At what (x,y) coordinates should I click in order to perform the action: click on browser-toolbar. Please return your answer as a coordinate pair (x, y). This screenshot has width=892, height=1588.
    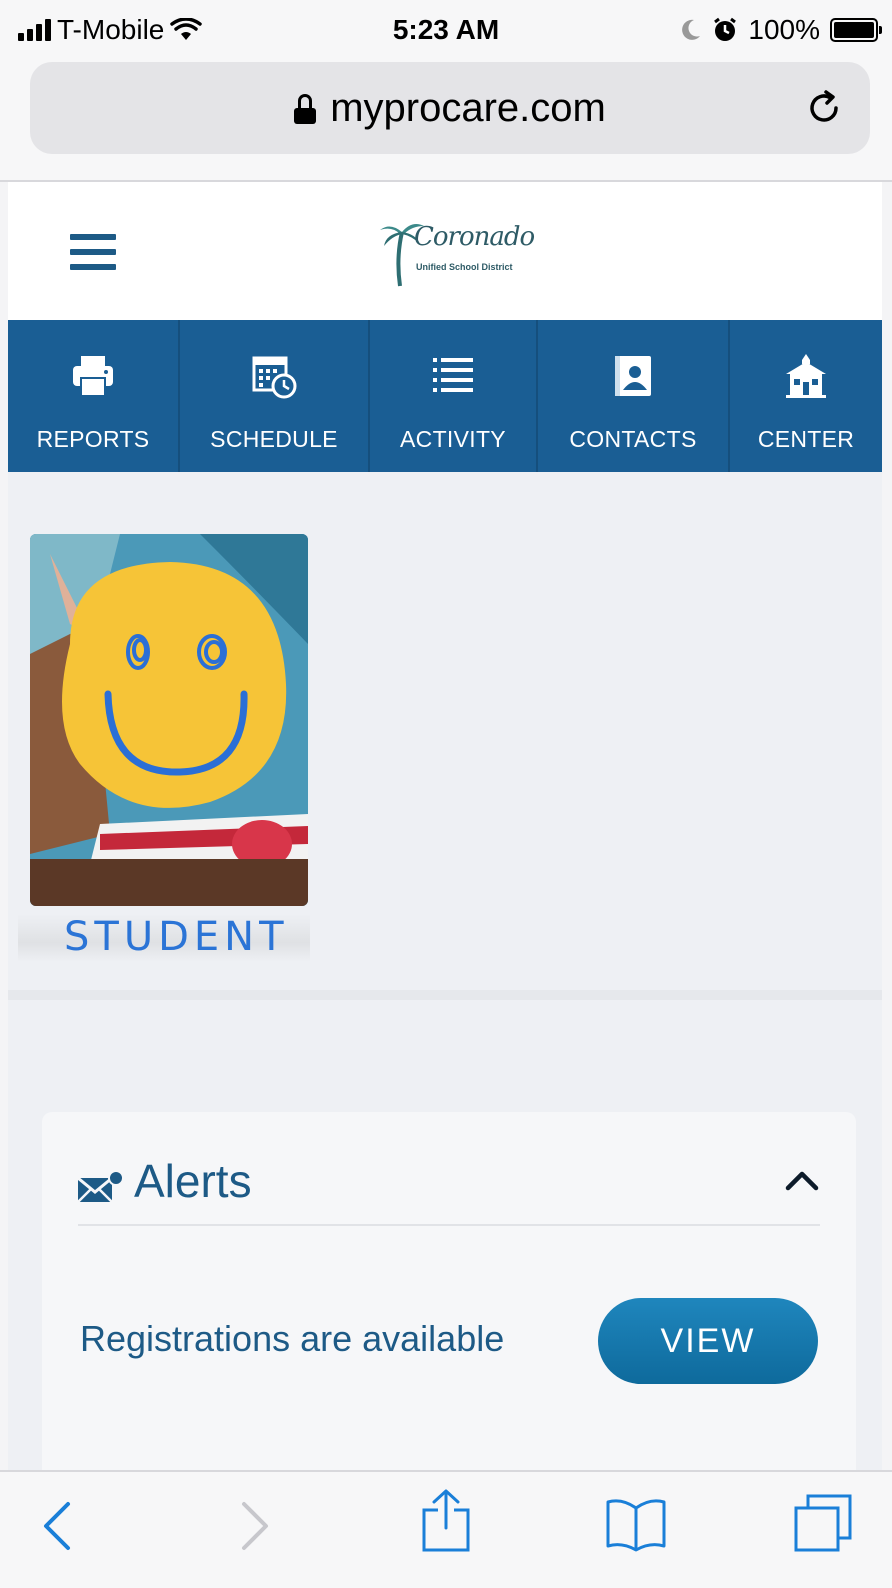
    Looking at the image, I should click on (446, 1529).